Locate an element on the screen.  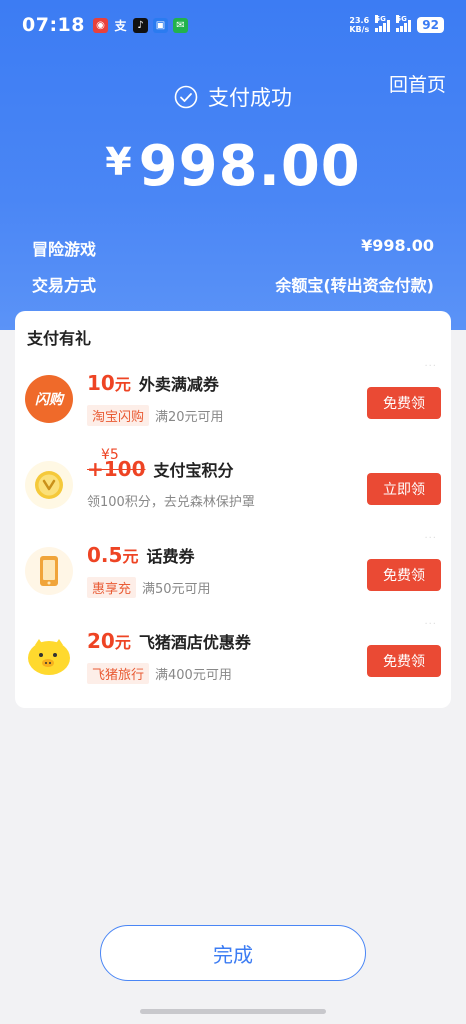
status-bar: 07:18 ◉ 支 ♪ ▣ ✉ 23.6 KB/s 5G 5G 92 is located at coordinates (233, 25).